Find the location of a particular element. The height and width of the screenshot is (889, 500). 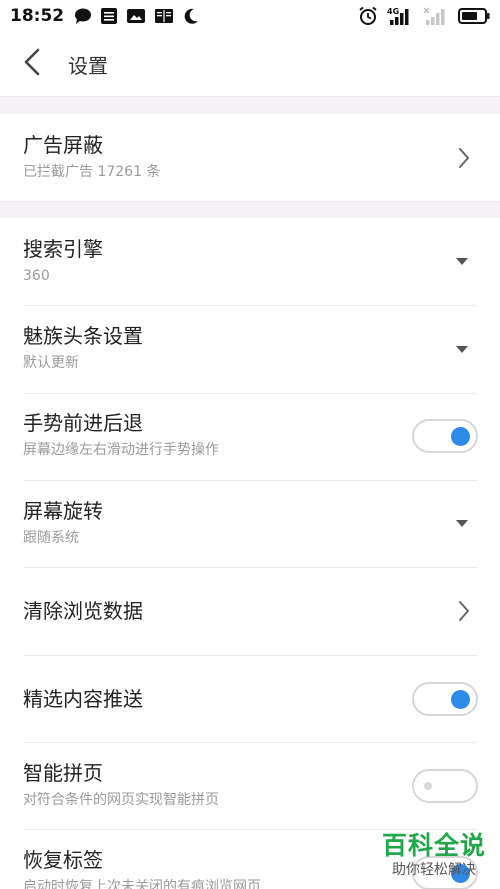

watermark-title: 百科全说 is located at coordinates (433, 845).